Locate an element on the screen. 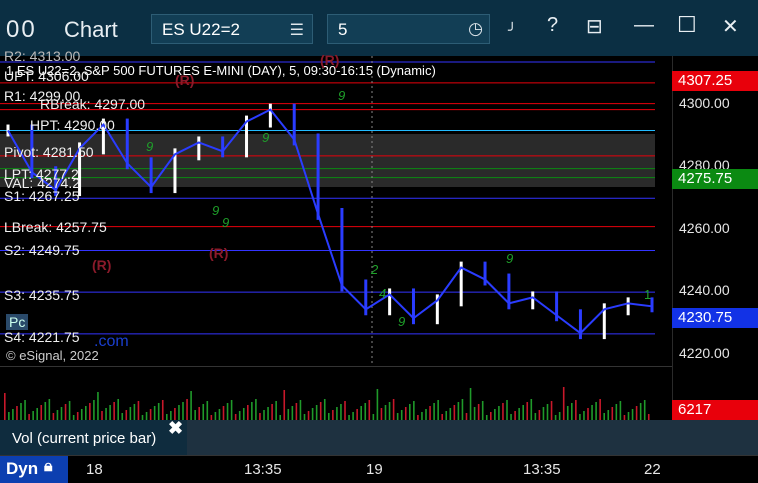 The width and height of the screenshot is (758, 483). time-axis: Dyn 🔒︎ 18 13:35 19 13:35 22 is located at coordinates (379, 469).